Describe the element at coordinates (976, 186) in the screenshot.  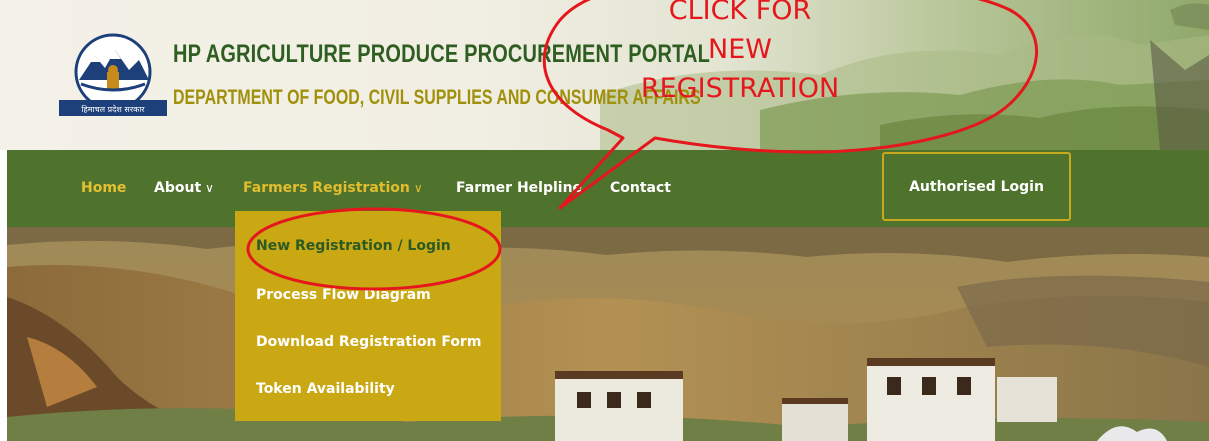
I see `authorised-login-button: Authorised Login` at that location.